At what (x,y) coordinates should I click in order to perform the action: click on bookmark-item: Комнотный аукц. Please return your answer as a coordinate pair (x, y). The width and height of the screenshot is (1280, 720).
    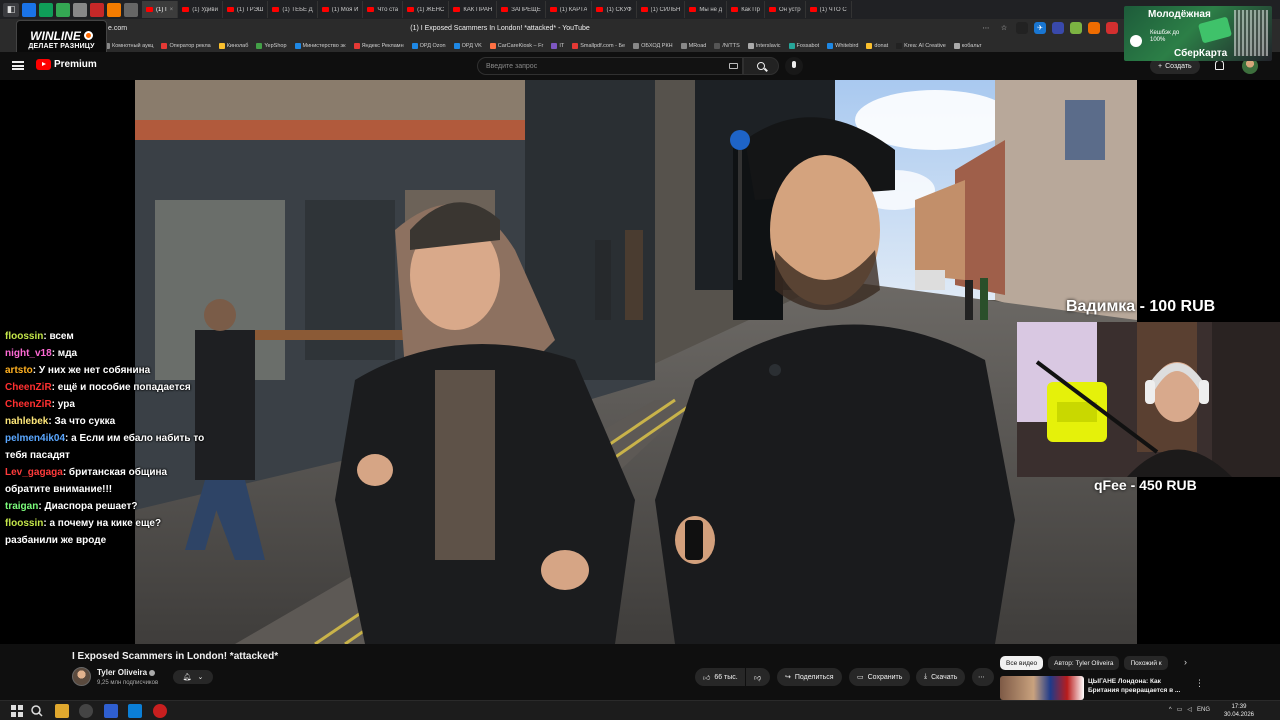
    Looking at the image, I should click on (128, 45).